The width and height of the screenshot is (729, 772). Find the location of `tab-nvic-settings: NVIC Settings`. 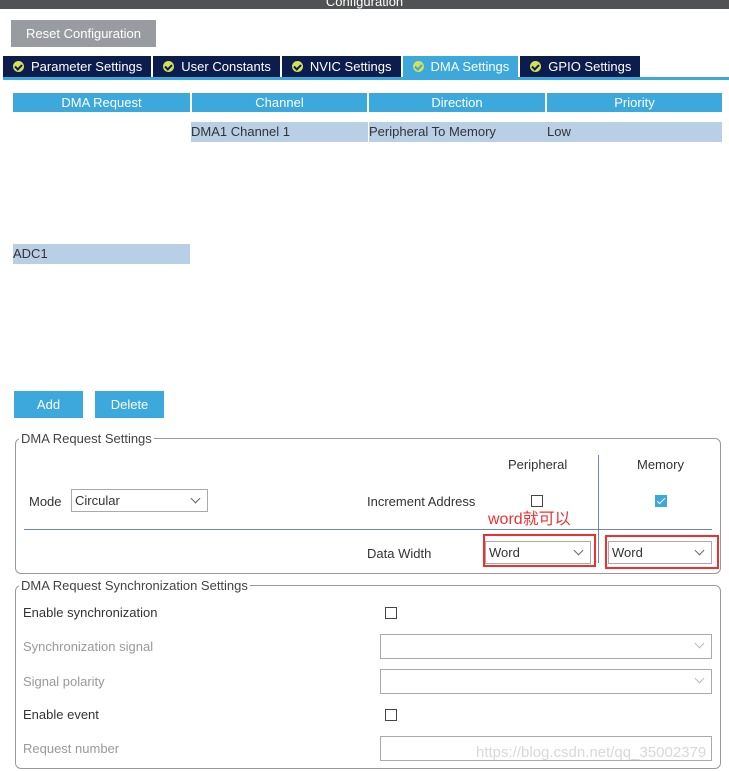

tab-nvic-settings: NVIC Settings is located at coordinates (341, 66).